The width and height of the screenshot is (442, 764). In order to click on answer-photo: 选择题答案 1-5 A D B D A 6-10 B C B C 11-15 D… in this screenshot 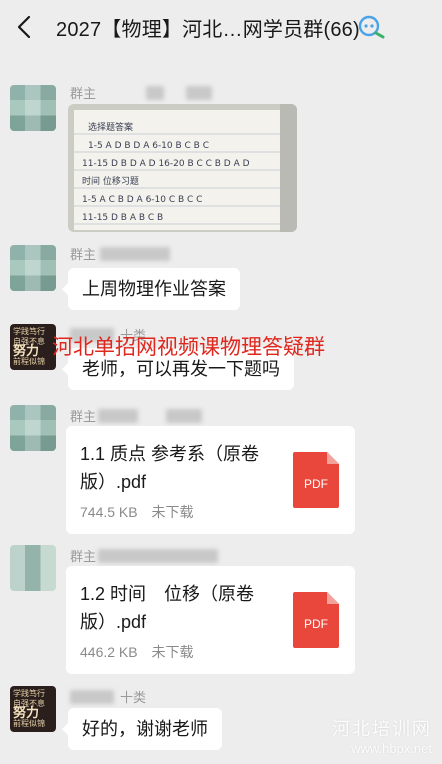, I will do `click(182, 168)`.